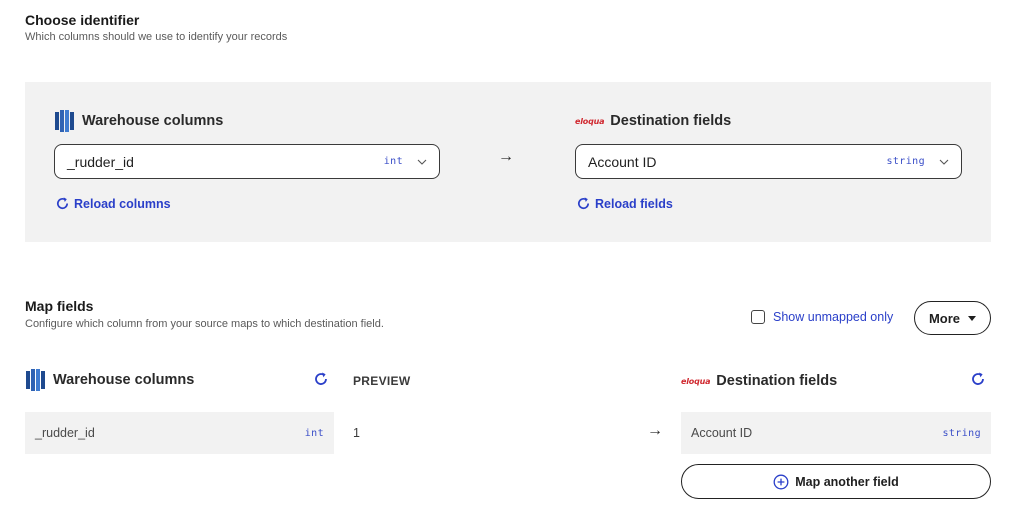 The width and height of the screenshot is (1010, 519). I want to click on identifier-warehouse-value: _rudder_id, so click(100, 161).